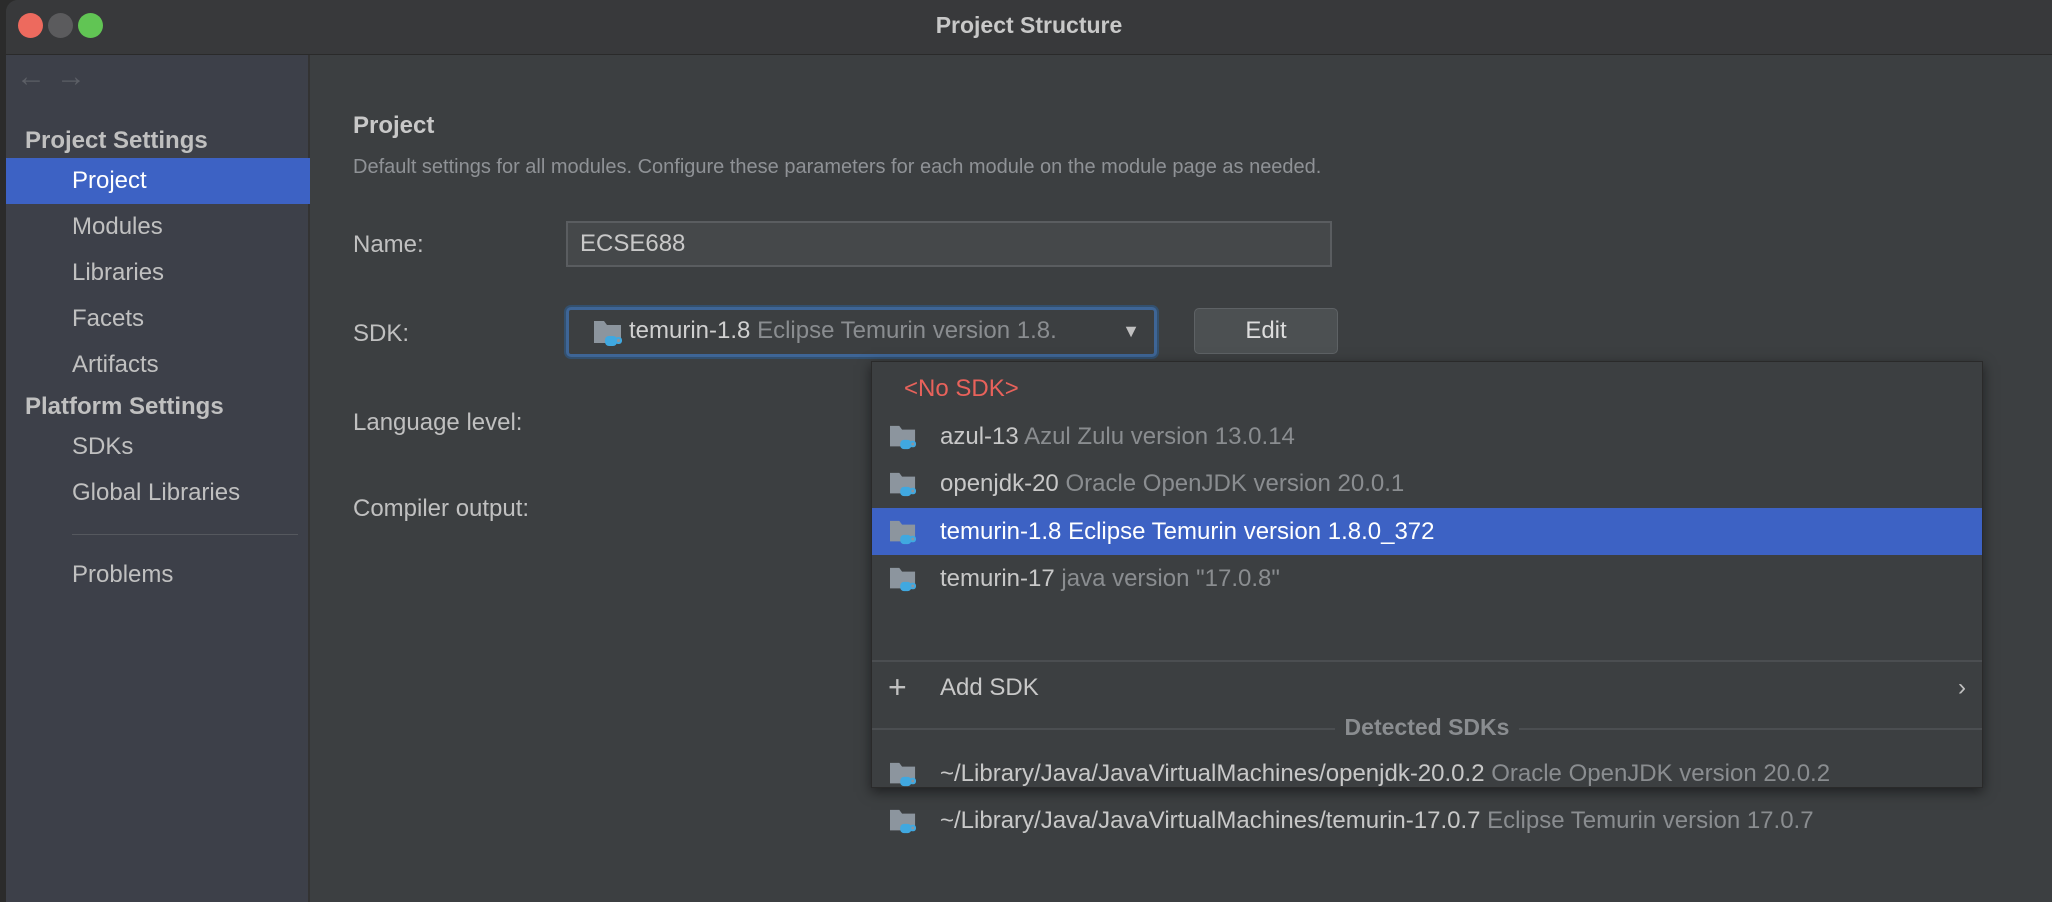  I want to click on window-title: Project Structure, so click(1029, 25).